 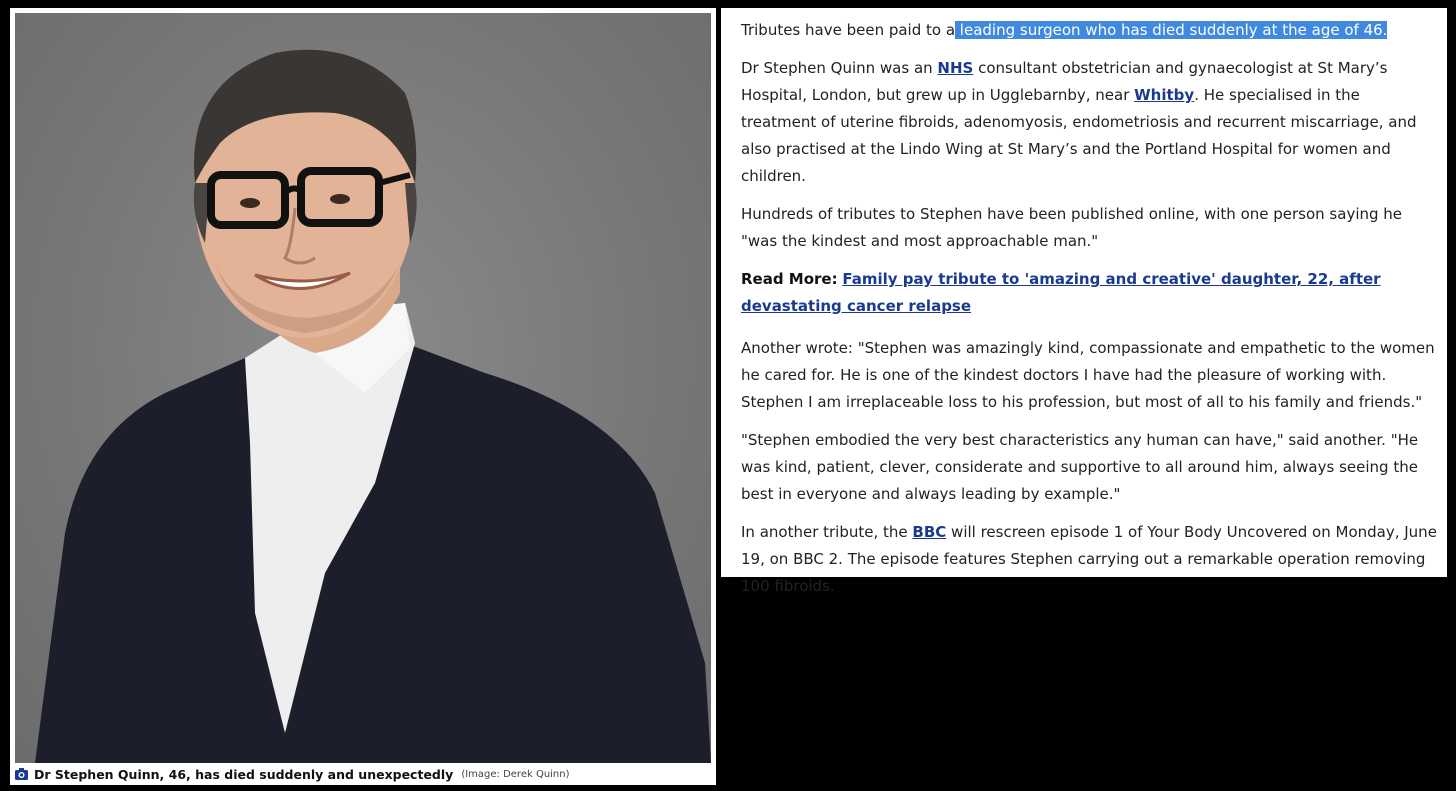 I want to click on nhs-link: NHS, so click(x=955, y=68).